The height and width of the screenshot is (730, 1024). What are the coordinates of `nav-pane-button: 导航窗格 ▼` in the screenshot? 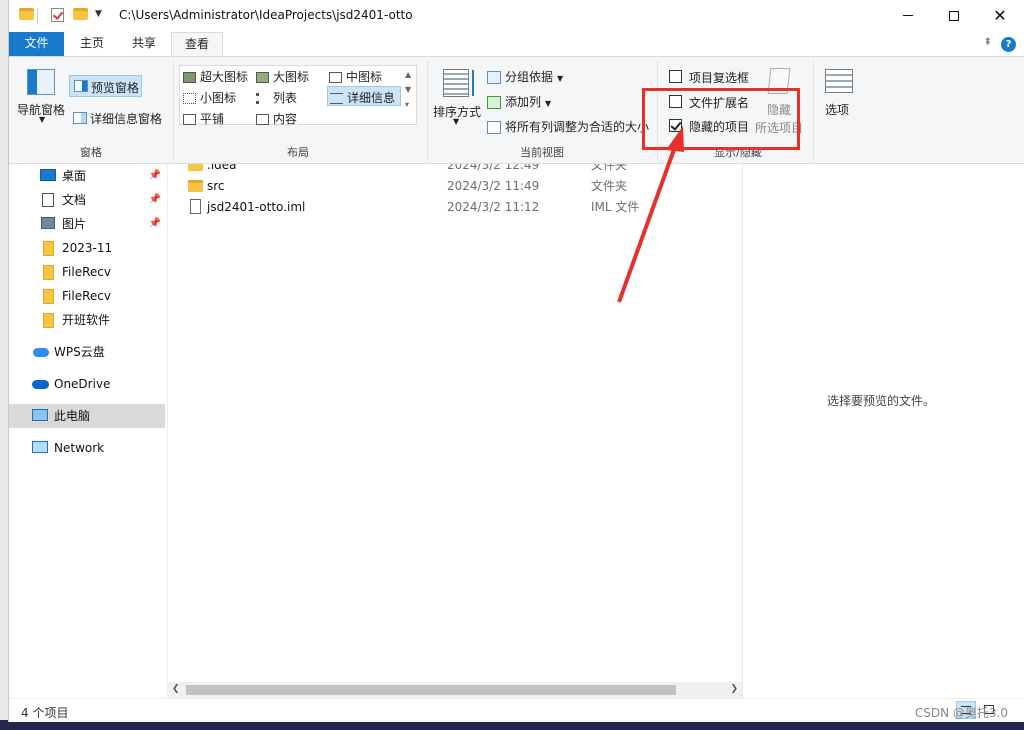 It's located at (42, 100).